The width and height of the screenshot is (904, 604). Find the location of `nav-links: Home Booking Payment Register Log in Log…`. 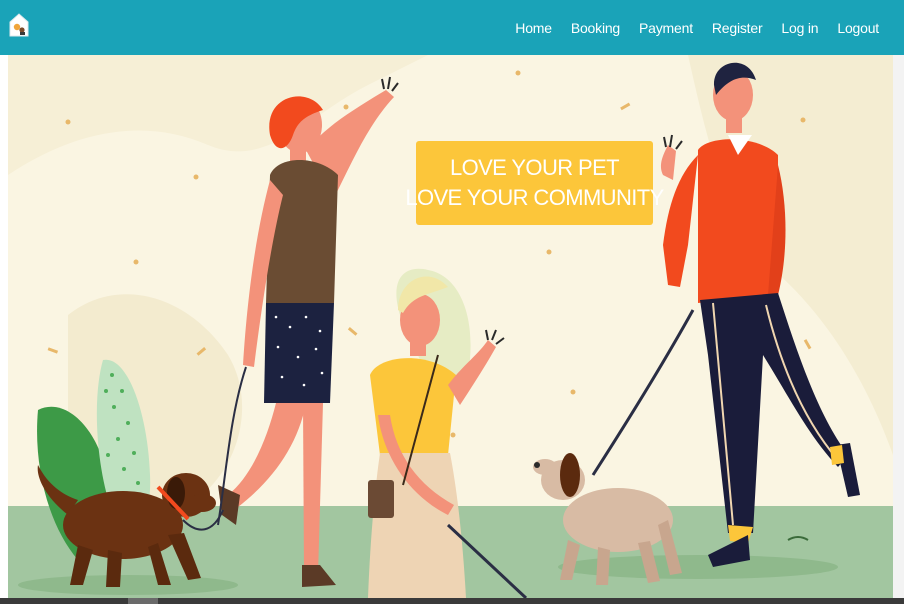

nav-links: Home Booking Payment Register Log in Log… is located at coordinates (687, 27).